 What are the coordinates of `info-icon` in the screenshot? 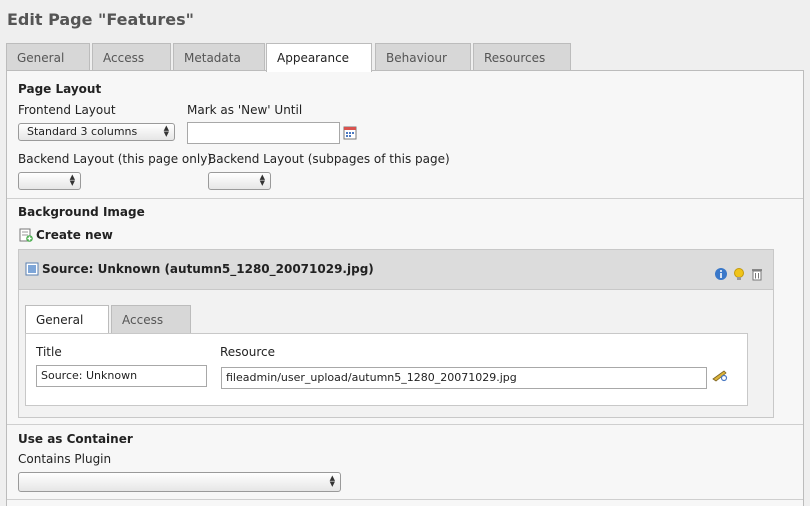 It's located at (721, 274).